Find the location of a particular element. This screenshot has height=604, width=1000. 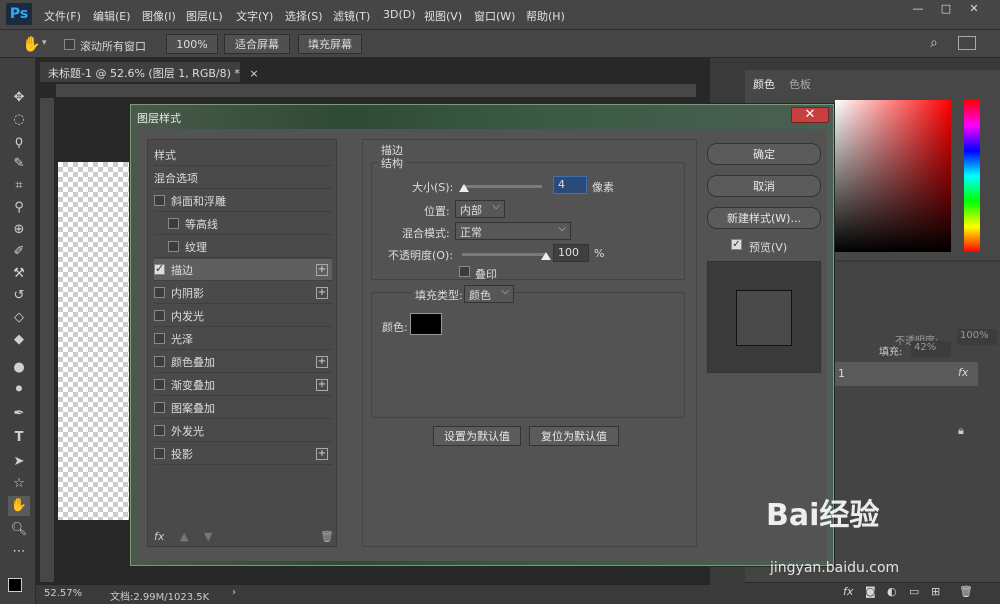

close-window-button: ✕ is located at coordinates (974, 9).